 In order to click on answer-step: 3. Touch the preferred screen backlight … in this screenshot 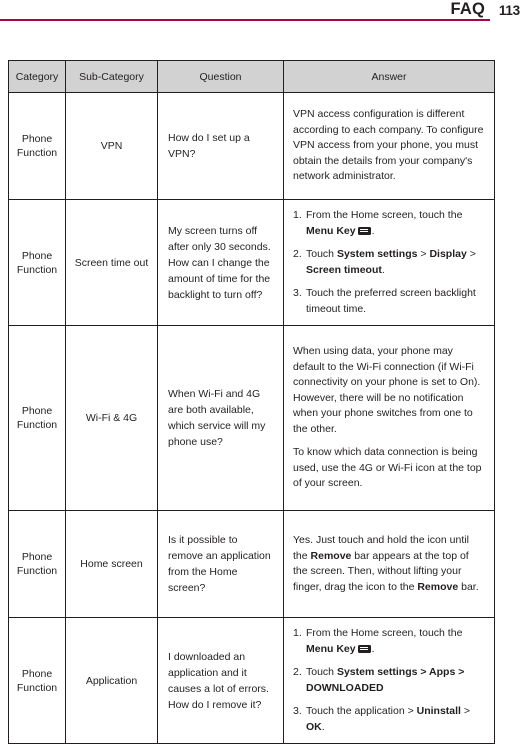, I will do `click(389, 301)`.